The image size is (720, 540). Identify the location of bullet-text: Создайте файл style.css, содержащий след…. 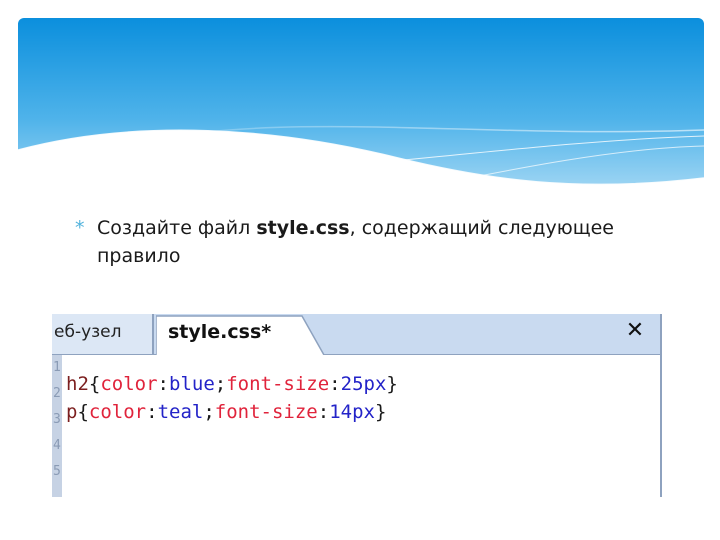
(376, 242).